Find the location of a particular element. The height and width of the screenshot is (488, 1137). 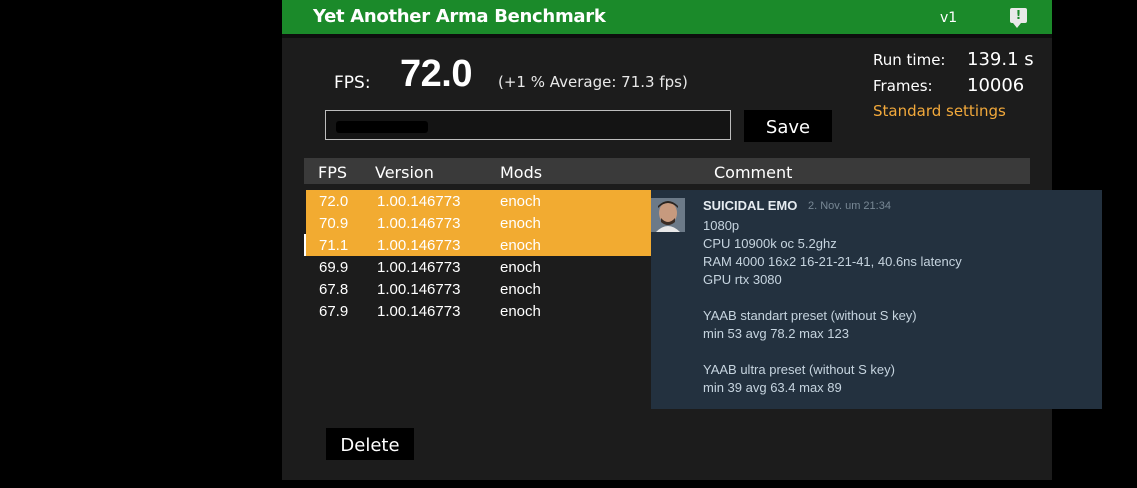

delete-button: Delete is located at coordinates (370, 444).